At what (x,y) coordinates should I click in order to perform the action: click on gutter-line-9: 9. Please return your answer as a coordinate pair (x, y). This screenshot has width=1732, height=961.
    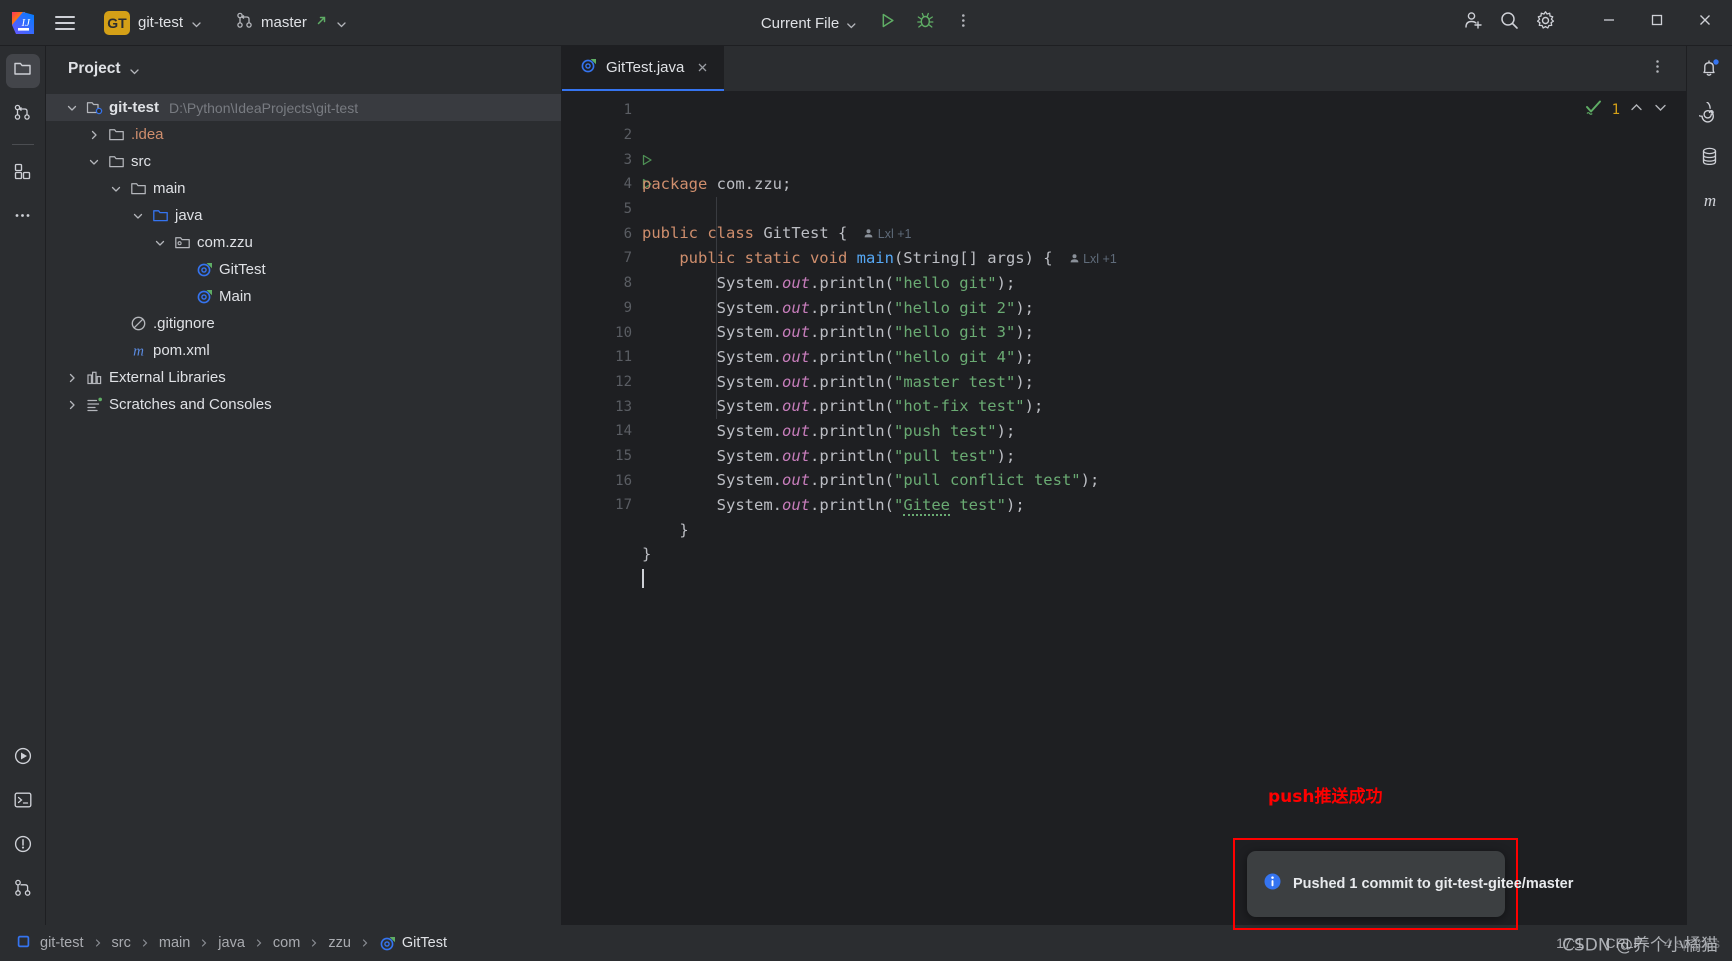
    Looking at the image, I should click on (600, 308).